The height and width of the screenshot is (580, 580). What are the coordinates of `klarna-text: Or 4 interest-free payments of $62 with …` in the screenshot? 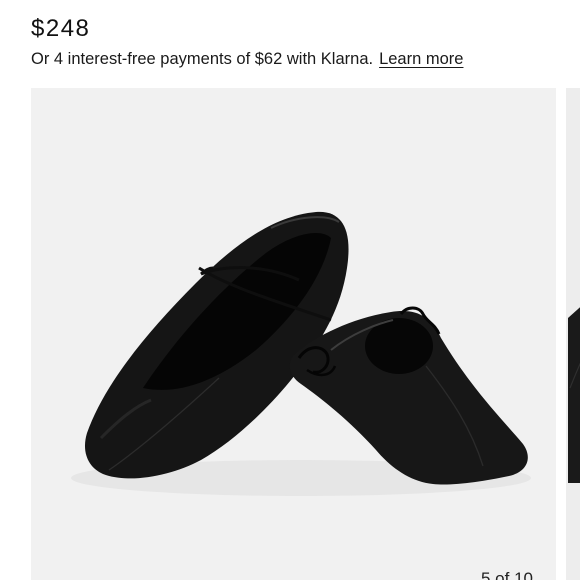 It's located at (202, 59).